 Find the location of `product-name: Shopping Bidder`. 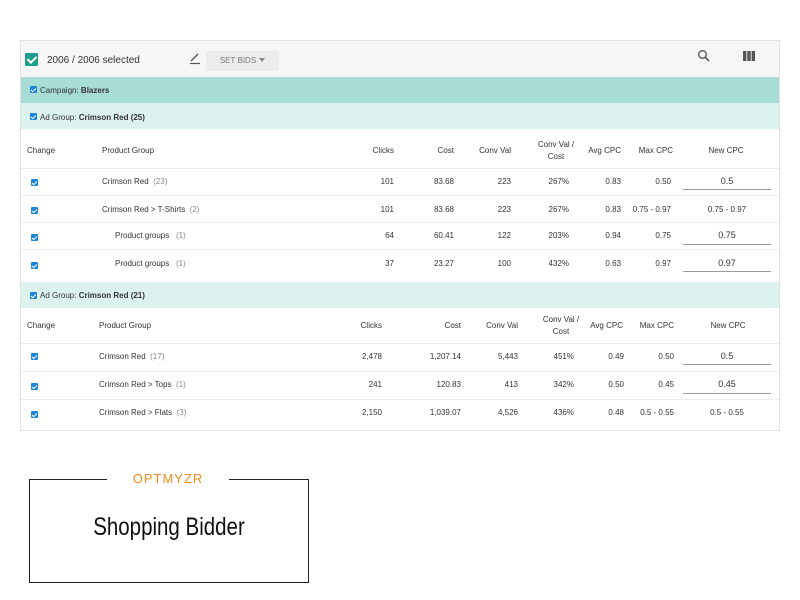

product-name: Shopping Bidder is located at coordinates (169, 527).